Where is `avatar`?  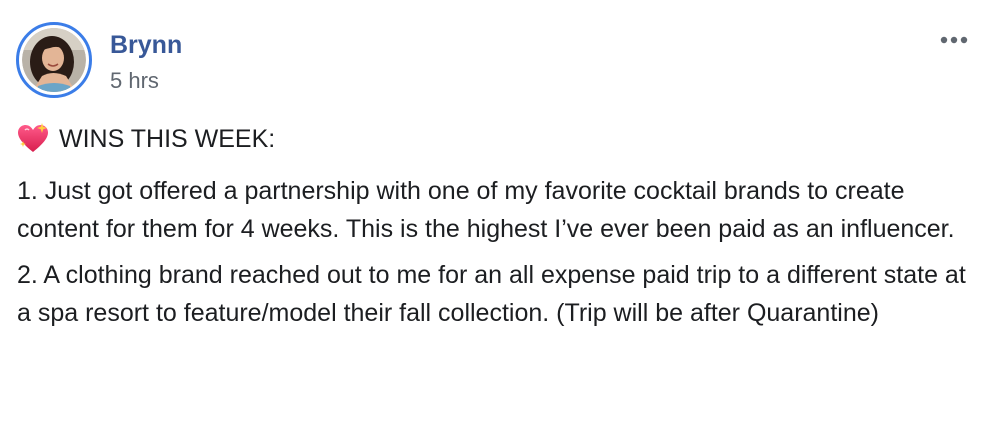
avatar is located at coordinates (54, 60).